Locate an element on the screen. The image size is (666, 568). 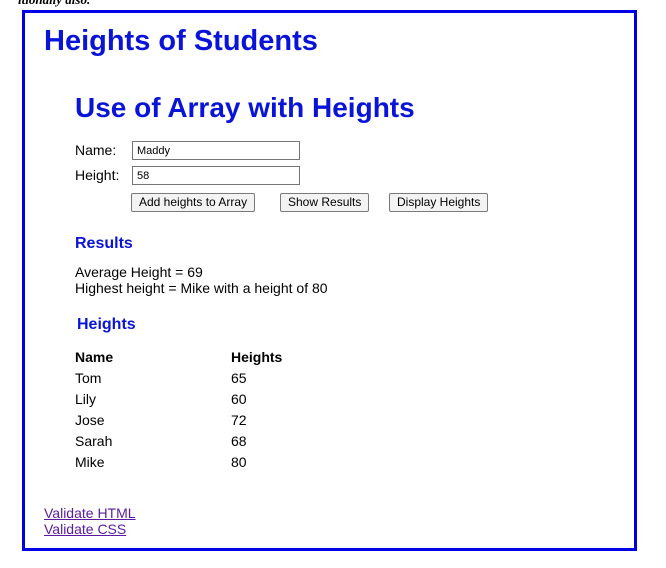
column-header-name: Name is located at coordinates (94, 356).